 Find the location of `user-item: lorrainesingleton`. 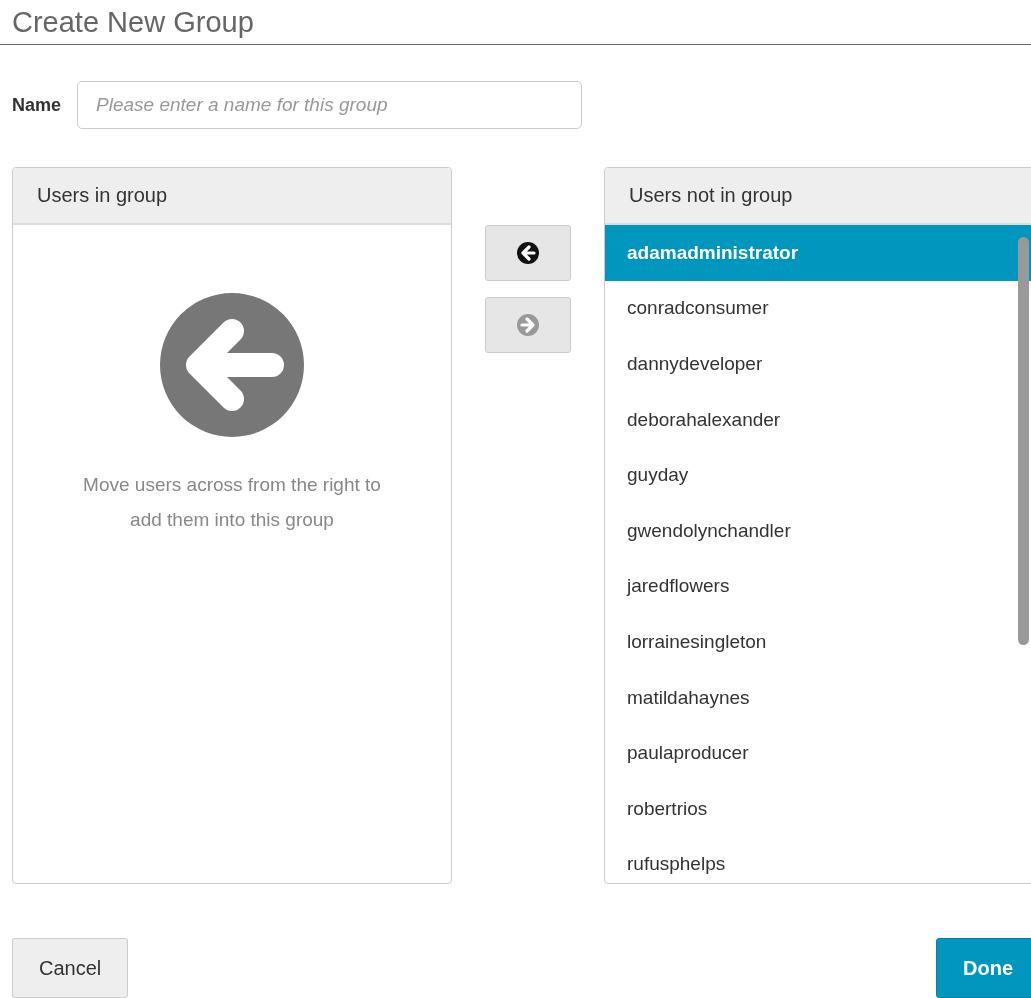

user-item: lorrainesingleton is located at coordinates (818, 642).